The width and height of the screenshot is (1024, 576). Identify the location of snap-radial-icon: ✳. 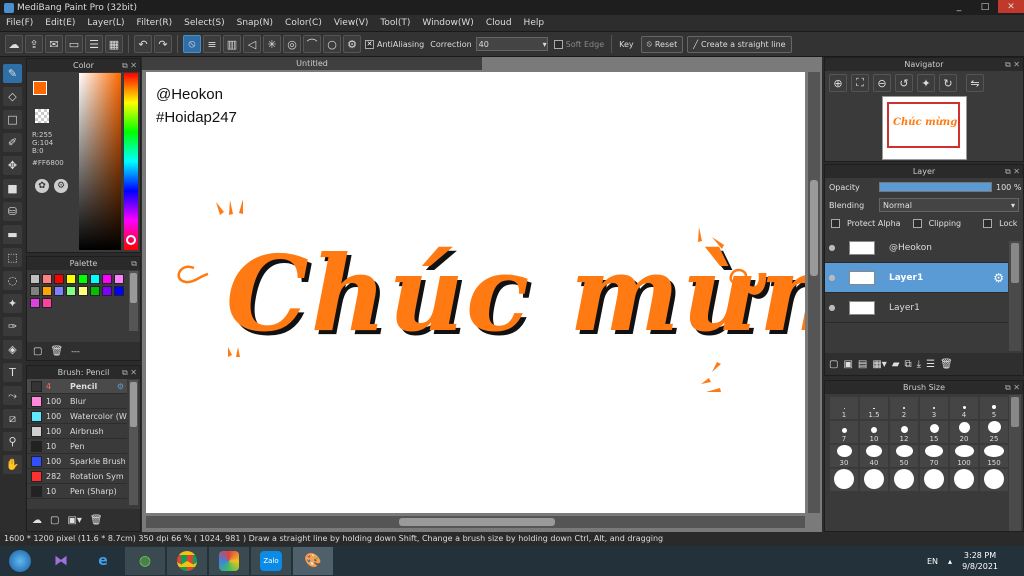
(272, 44).